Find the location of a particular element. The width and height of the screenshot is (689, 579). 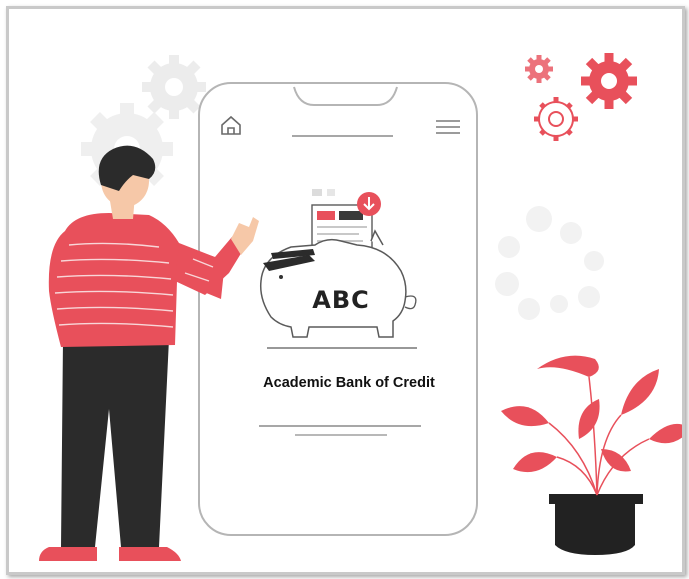

download-icon is located at coordinates (369, 204).